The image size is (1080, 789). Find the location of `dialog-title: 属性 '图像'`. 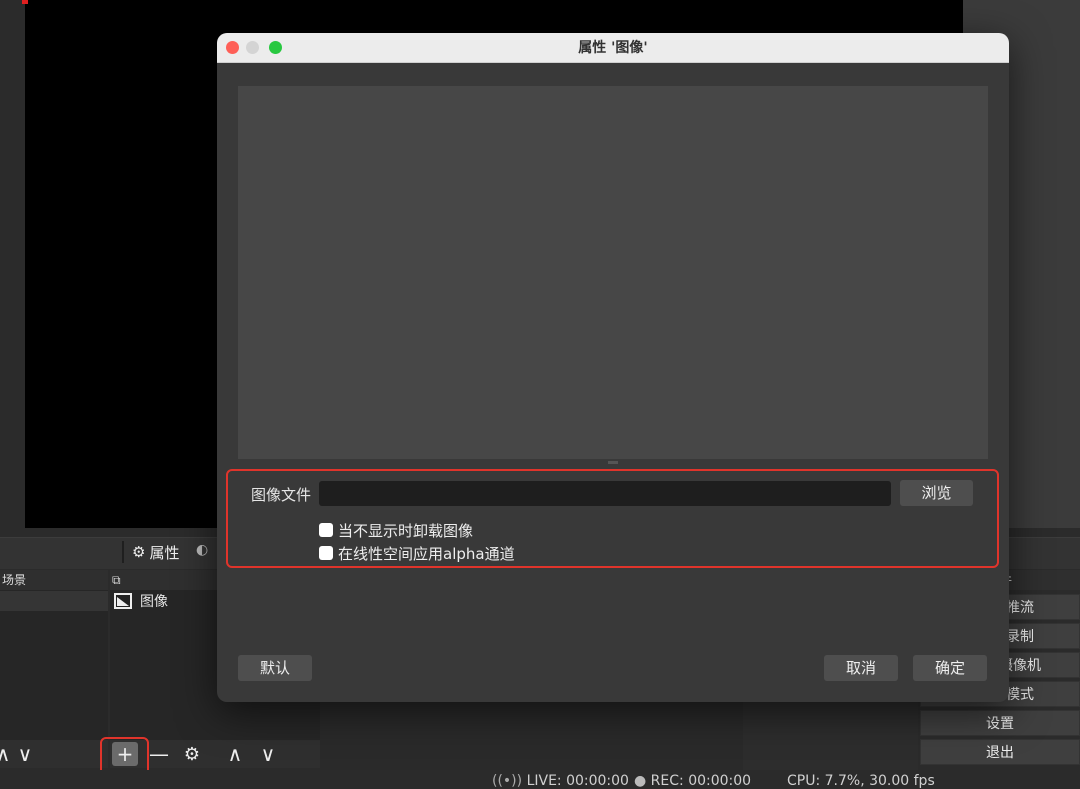

dialog-title: 属性 '图像' is located at coordinates (613, 48).